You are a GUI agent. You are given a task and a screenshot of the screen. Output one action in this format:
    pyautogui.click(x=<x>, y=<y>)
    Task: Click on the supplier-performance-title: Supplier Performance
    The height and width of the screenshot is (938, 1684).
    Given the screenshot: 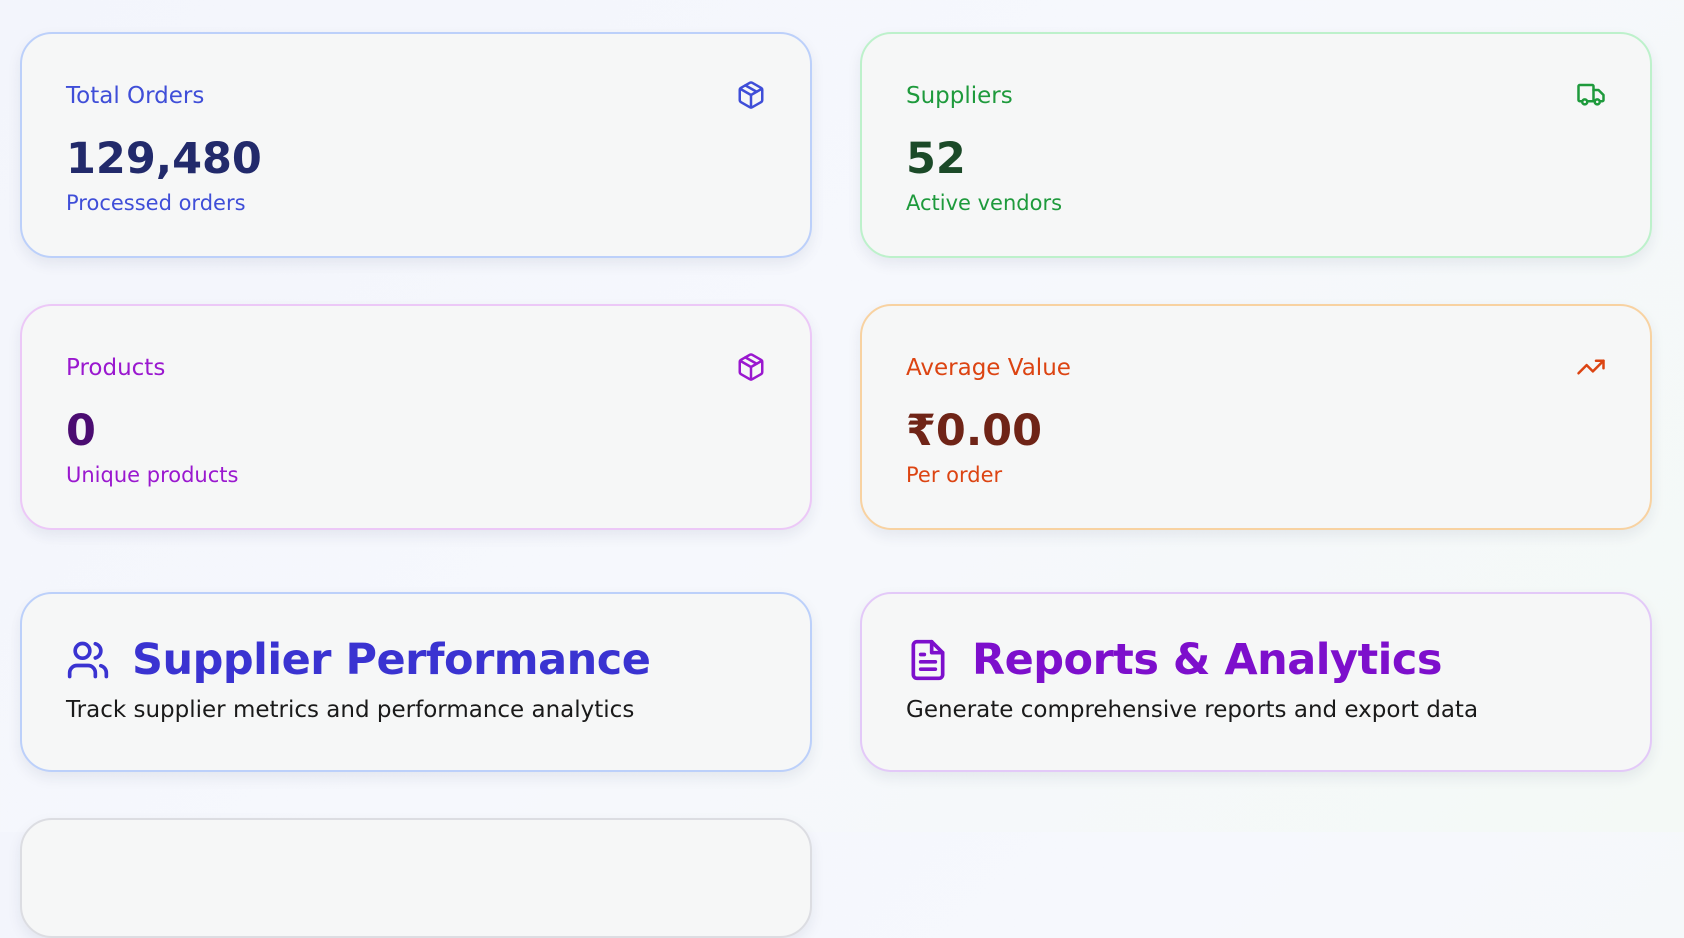 What is the action you would take?
    pyautogui.click(x=391, y=660)
    